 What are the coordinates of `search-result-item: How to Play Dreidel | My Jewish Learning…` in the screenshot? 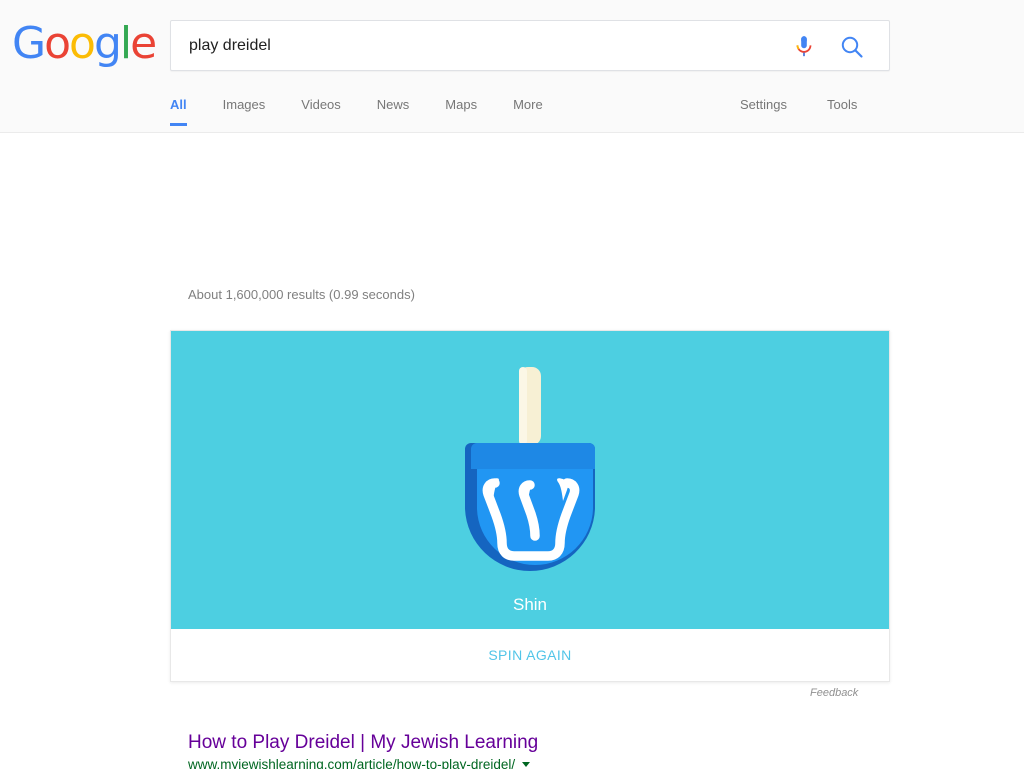 It's located at (538, 750).